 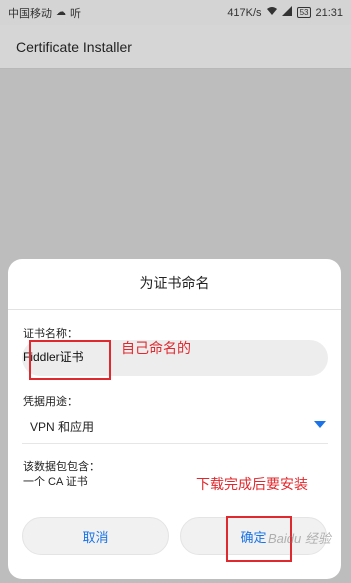 I want to click on status-left: 中国移动 ☁ 听, so click(x=44, y=13).